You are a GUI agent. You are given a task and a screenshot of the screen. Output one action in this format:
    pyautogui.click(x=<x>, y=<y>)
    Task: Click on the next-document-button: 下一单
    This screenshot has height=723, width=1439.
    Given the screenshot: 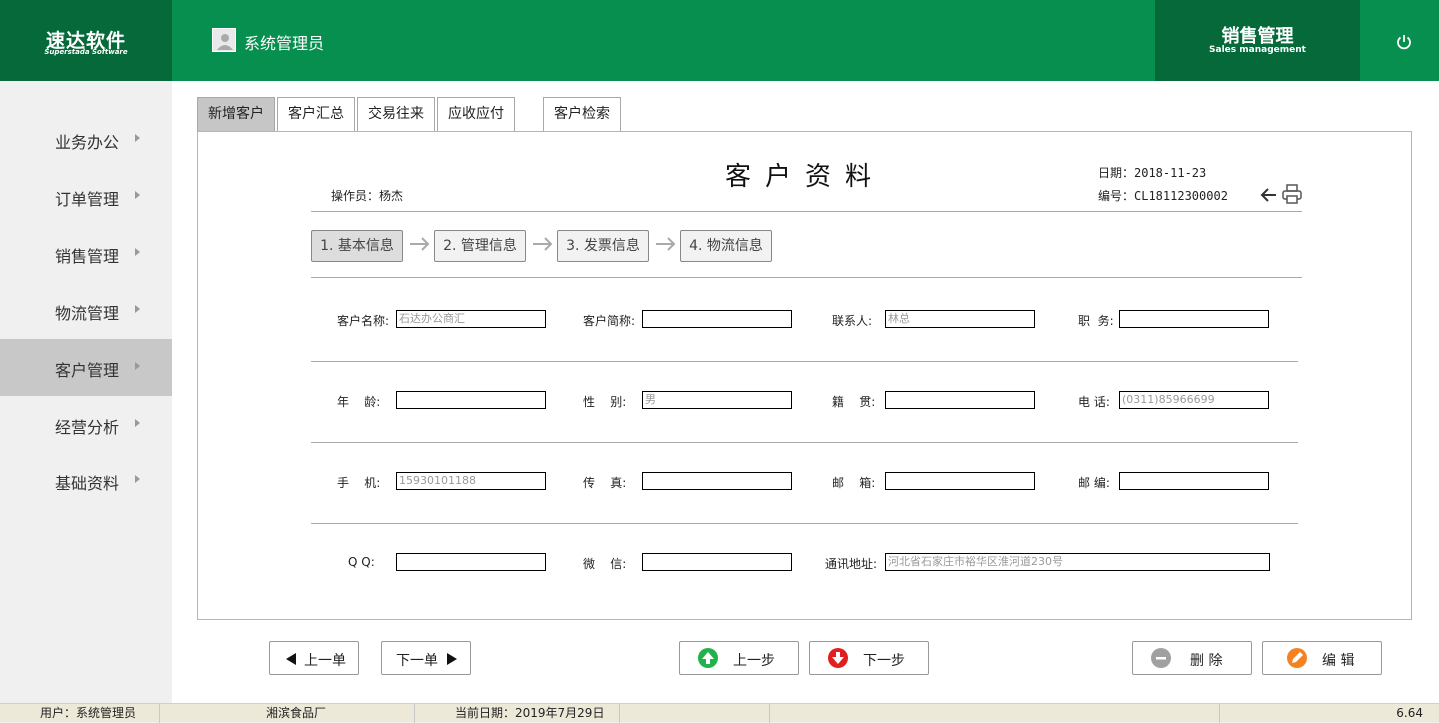 What is the action you would take?
    pyautogui.click(x=426, y=658)
    